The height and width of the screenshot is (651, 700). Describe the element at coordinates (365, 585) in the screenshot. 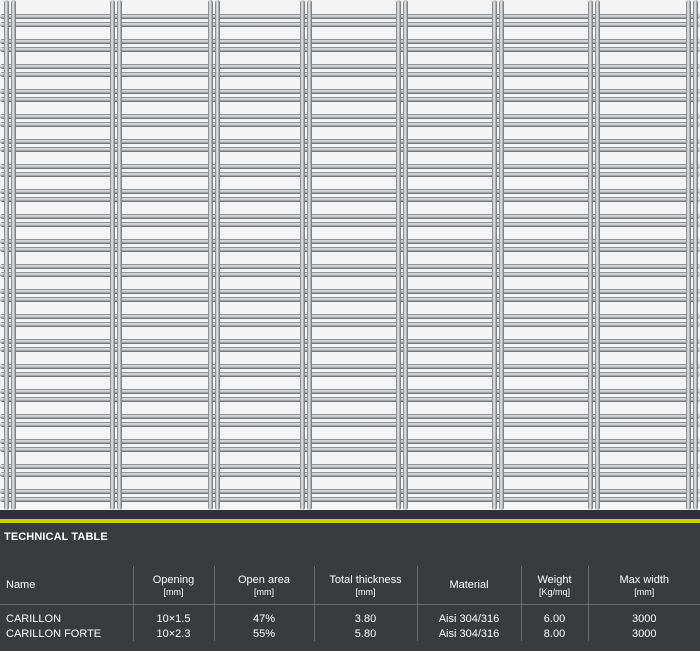

I see `header-total-thickness: Total thickness [mm]` at that location.